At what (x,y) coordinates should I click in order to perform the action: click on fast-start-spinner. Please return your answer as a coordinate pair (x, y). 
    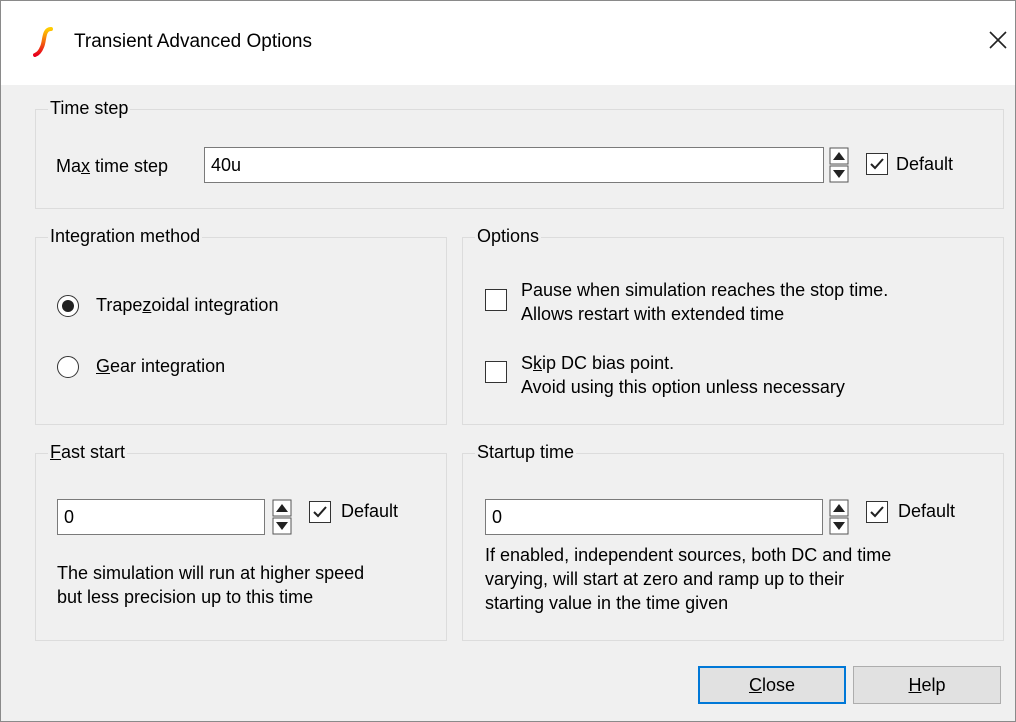
    Looking at the image, I should click on (282, 517).